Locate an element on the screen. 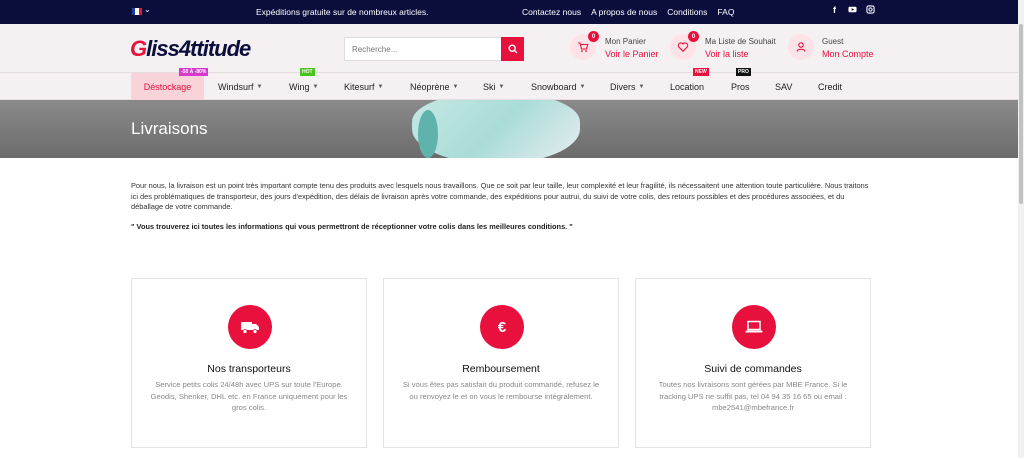 Image resolution: width=1024 pixels, height=458 pixels. truck-icon is located at coordinates (250, 328).